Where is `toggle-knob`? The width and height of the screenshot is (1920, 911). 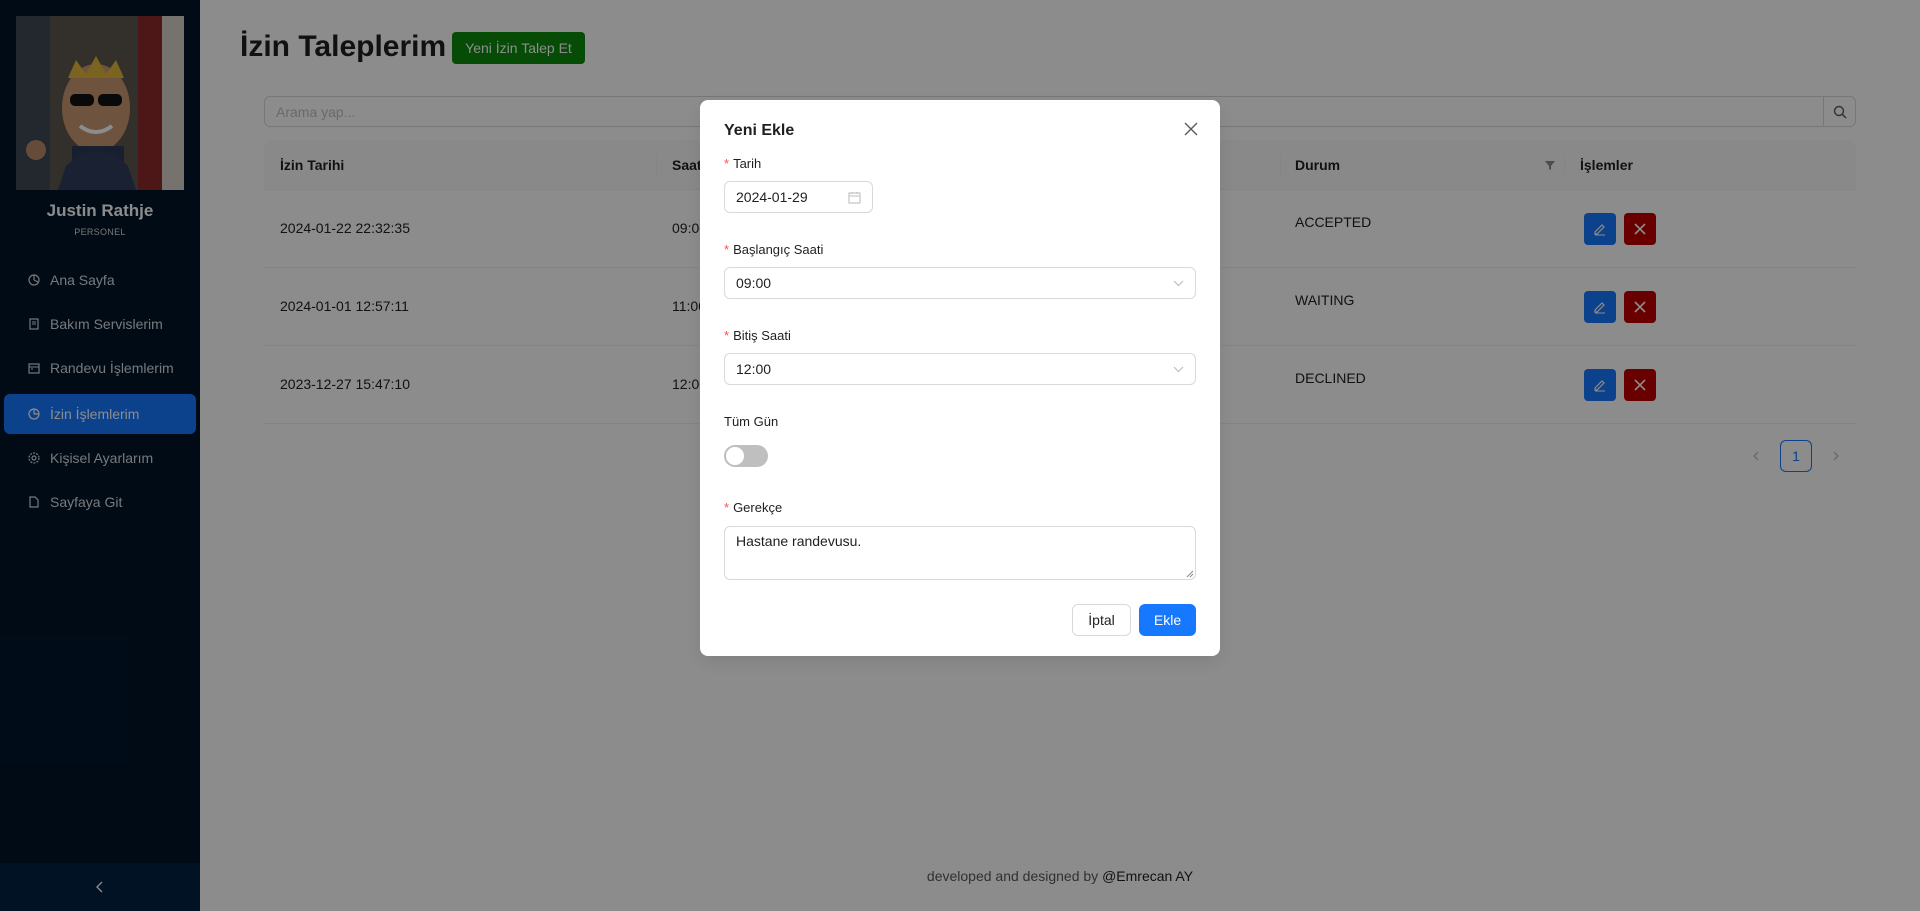 toggle-knob is located at coordinates (735, 456).